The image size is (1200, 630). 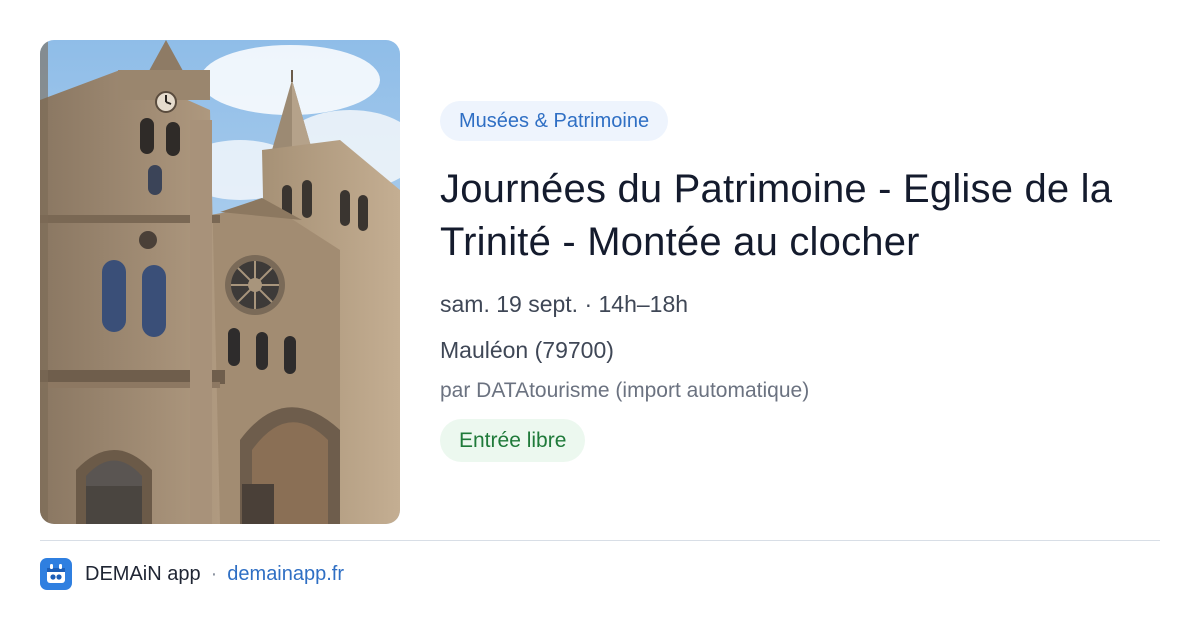 What do you see at coordinates (285, 574) in the screenshot?
I see `domain-link: demainapp.fr` at bounding box center [285, 574].